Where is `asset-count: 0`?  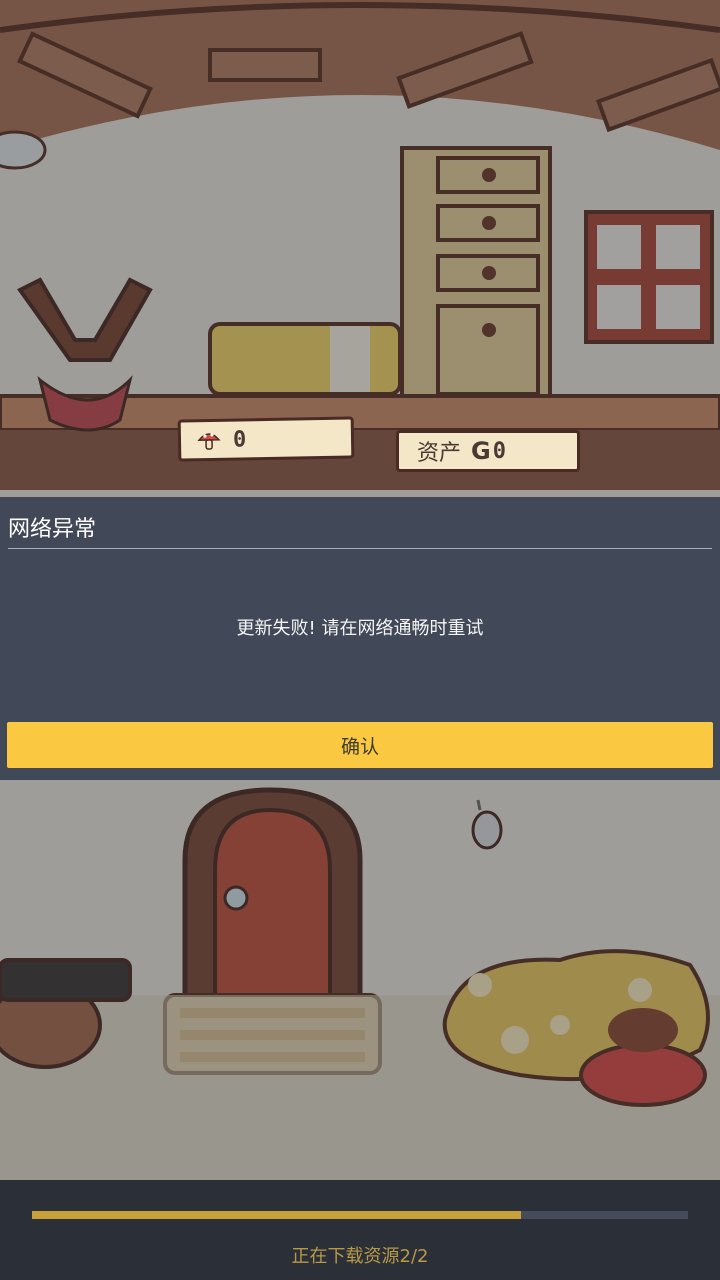
asset-count: 0 is located at coordinates (499, 451).